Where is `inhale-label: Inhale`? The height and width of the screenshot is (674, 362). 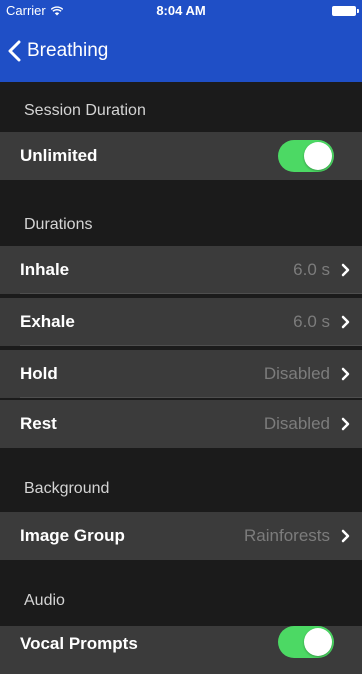
inhale-label: Inhale is located at coordinates (45, 269).